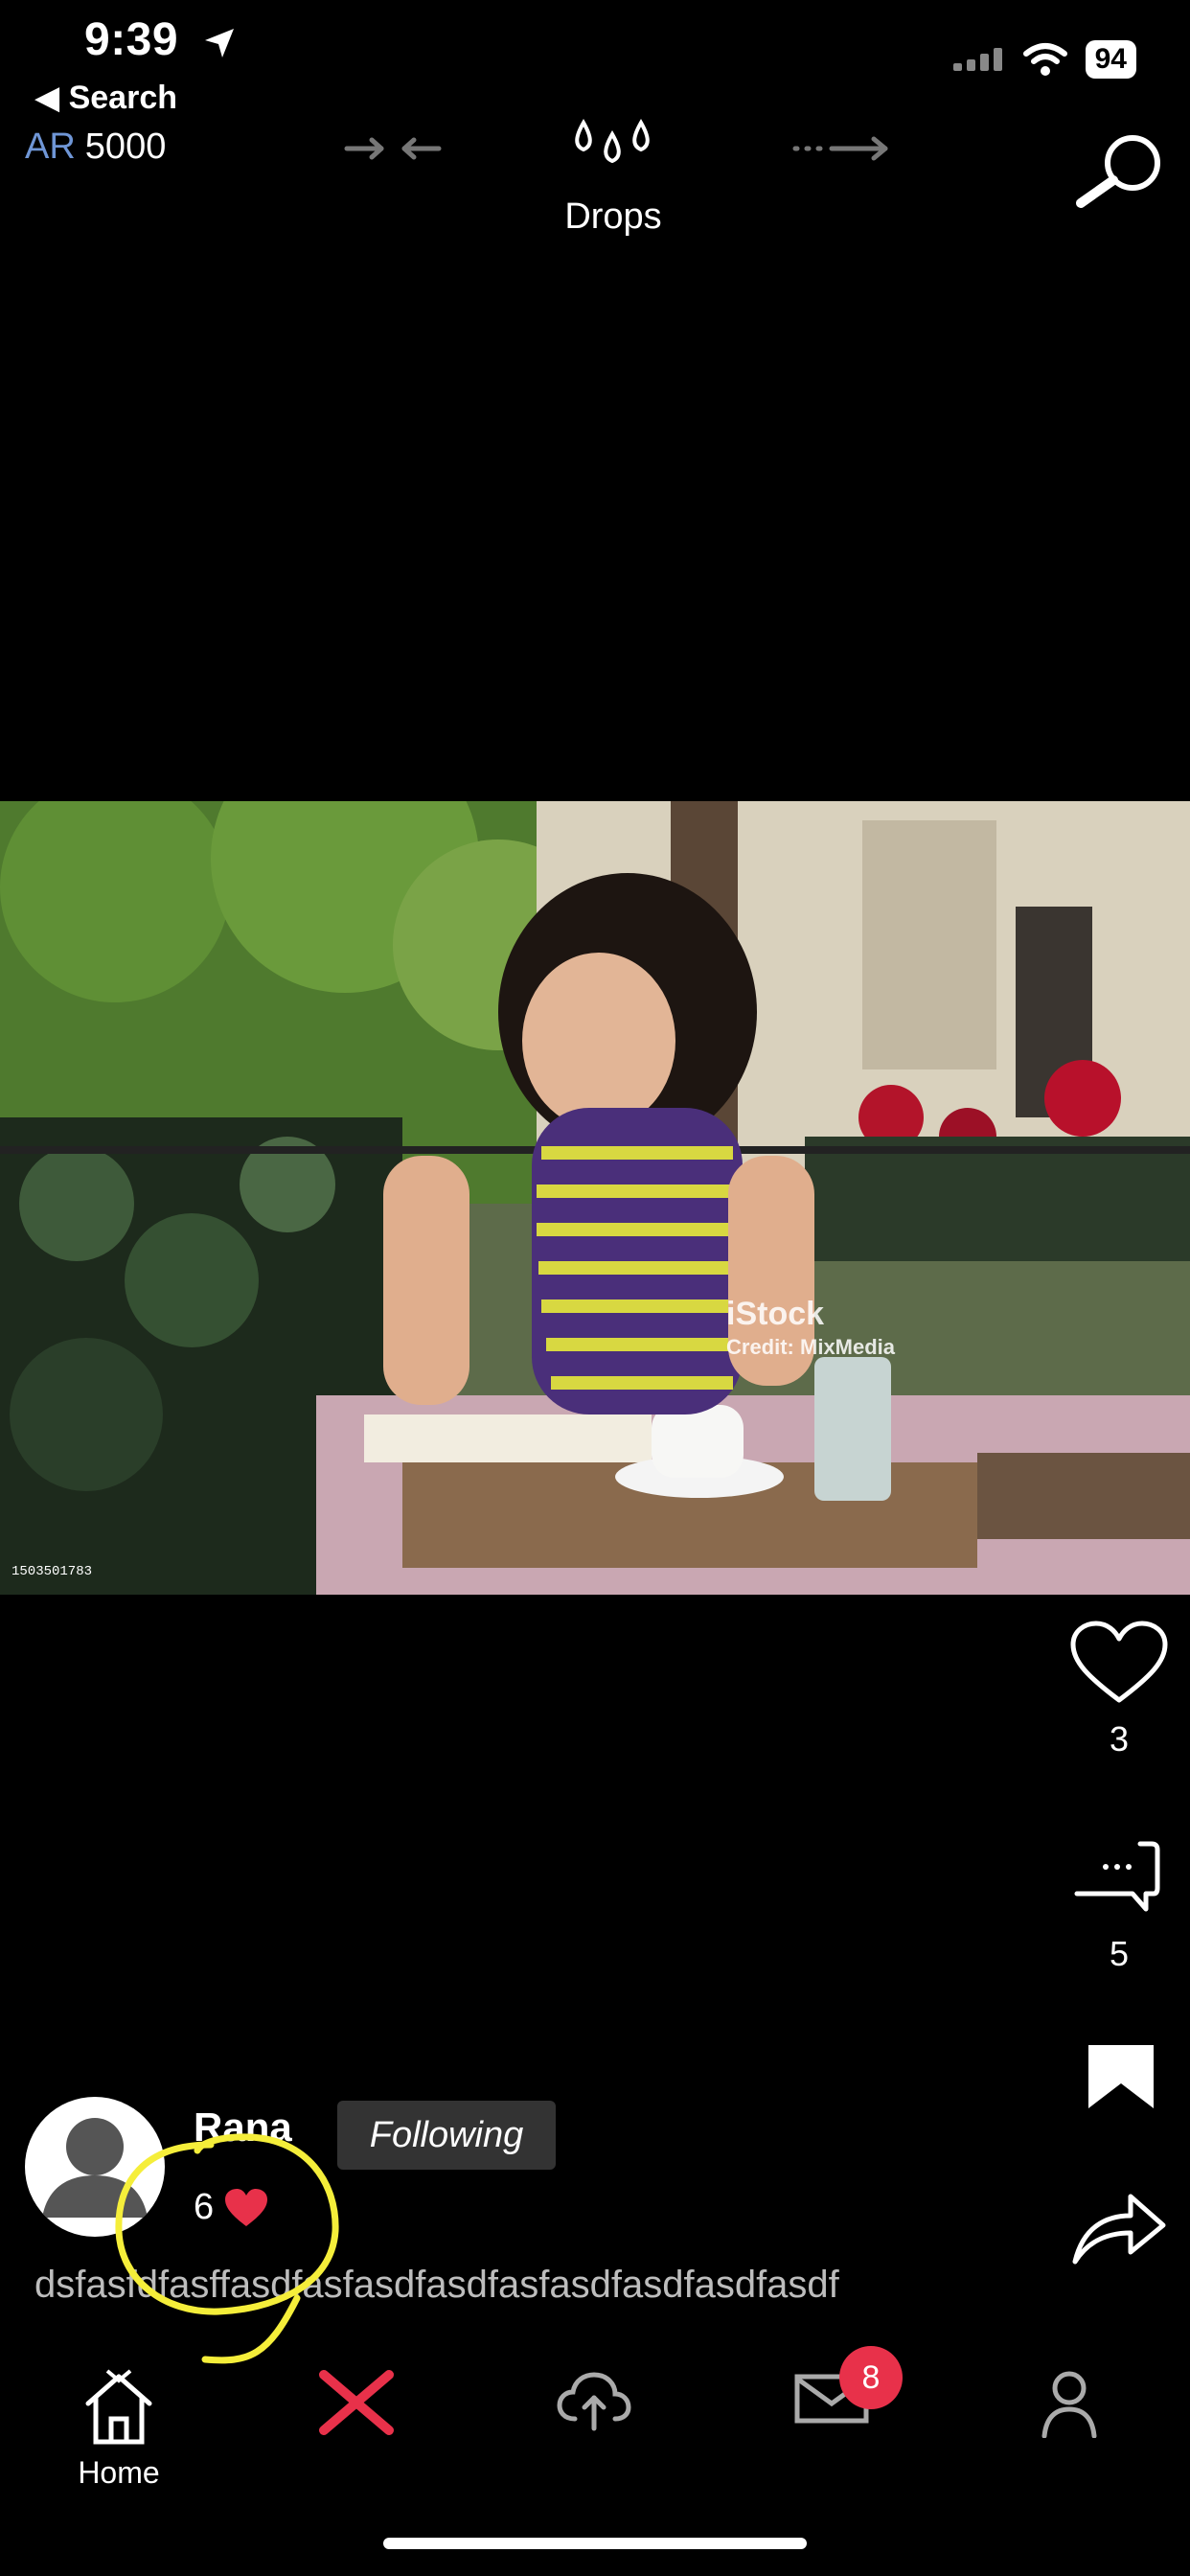  I want to click on image-id-label: 1503501783, so click(52, 1571).